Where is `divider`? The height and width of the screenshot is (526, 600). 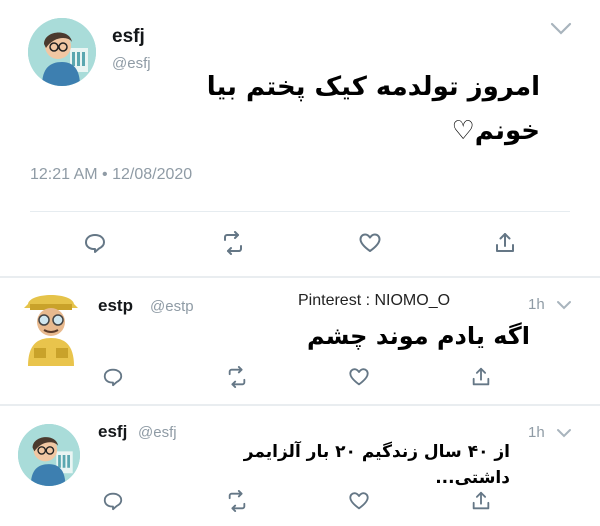 divider is located at coordinates (300, 211).